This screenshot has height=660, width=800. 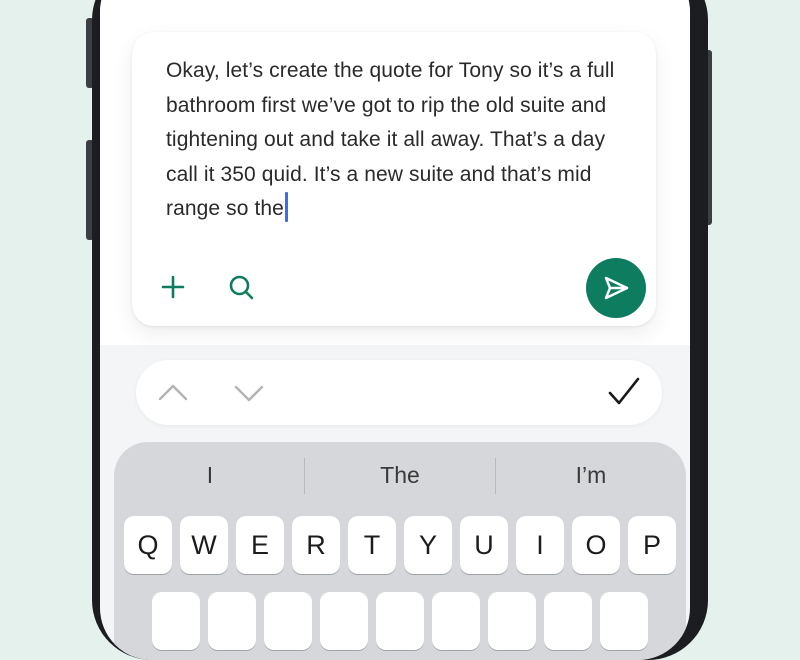 What do you see at coordinates (652, 545) in the screenshot?
I see `key-p: P` at bounding box center [652, 545].